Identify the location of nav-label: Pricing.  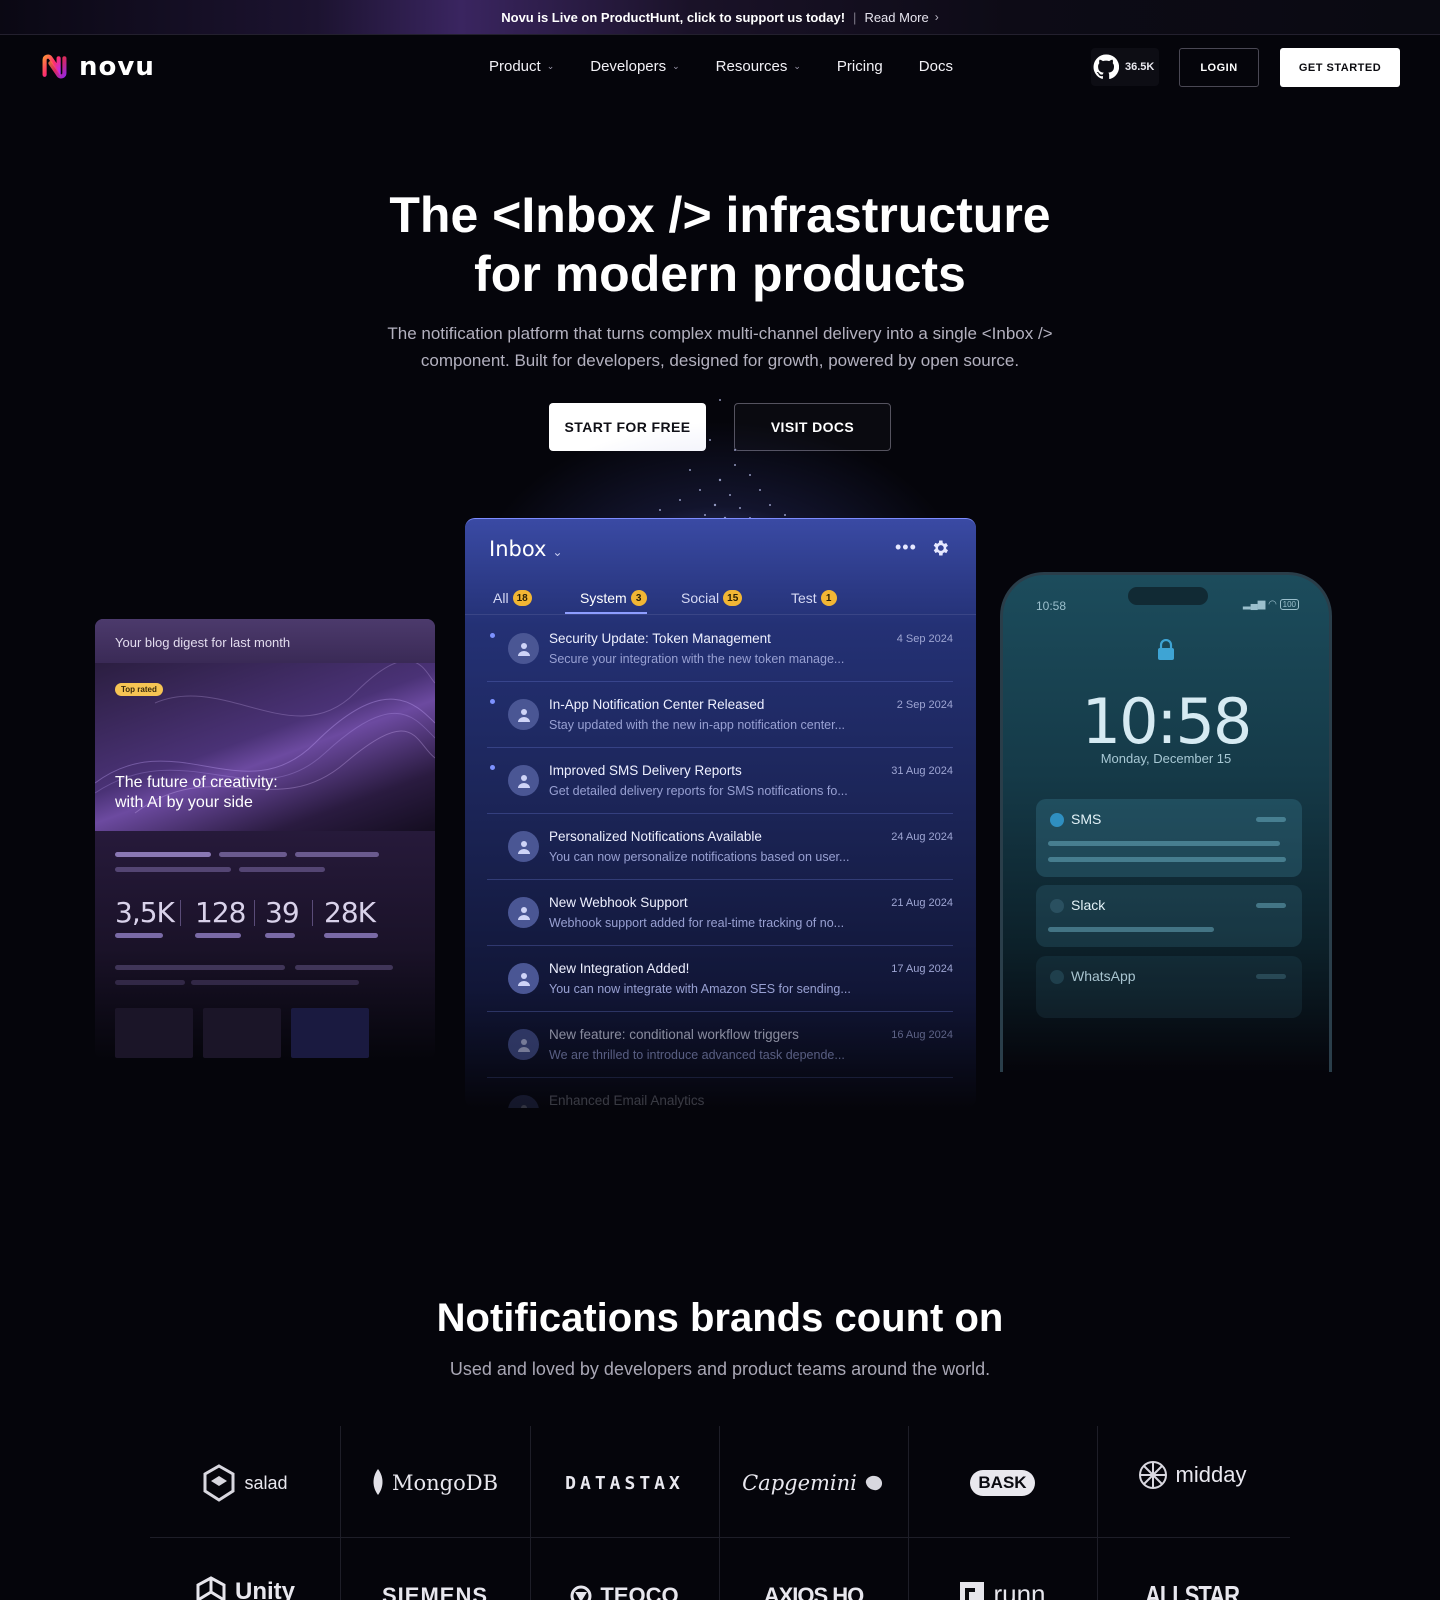
(859, 66).